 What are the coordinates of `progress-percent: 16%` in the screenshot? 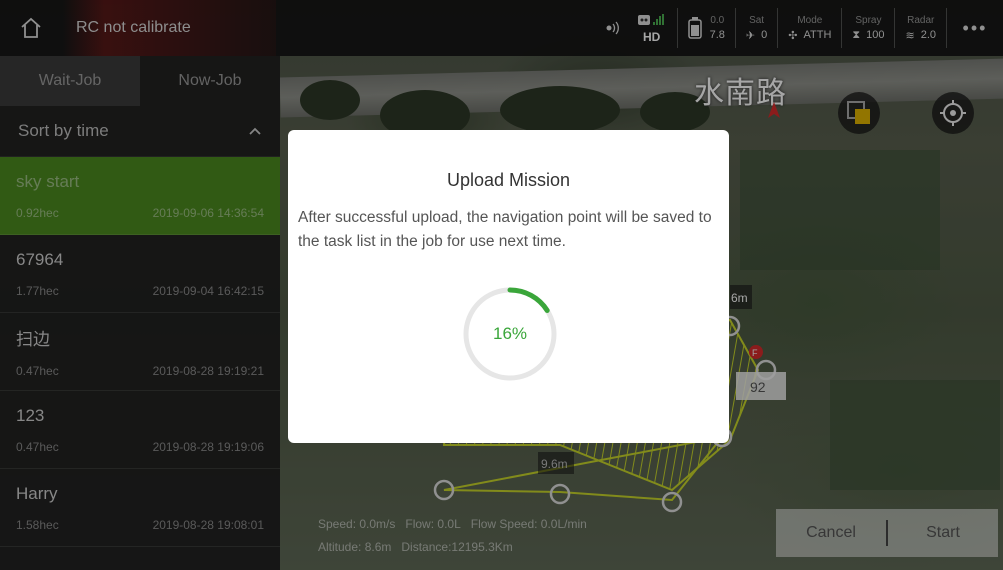 It's located at (510, 333).